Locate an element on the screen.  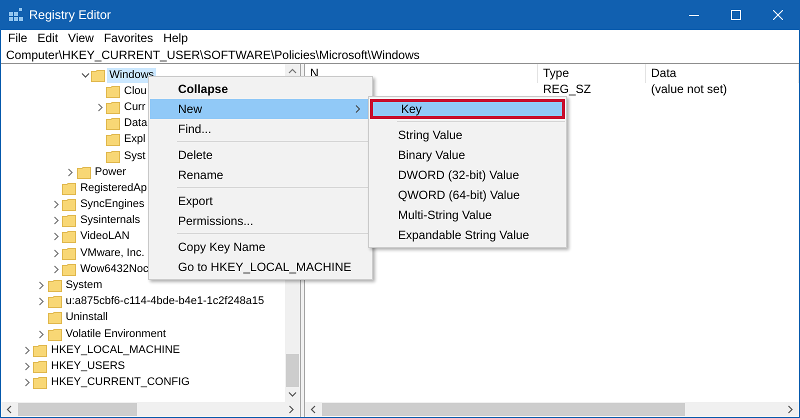
menu-item: Copy Key Name is located at coordinates (260, 247).